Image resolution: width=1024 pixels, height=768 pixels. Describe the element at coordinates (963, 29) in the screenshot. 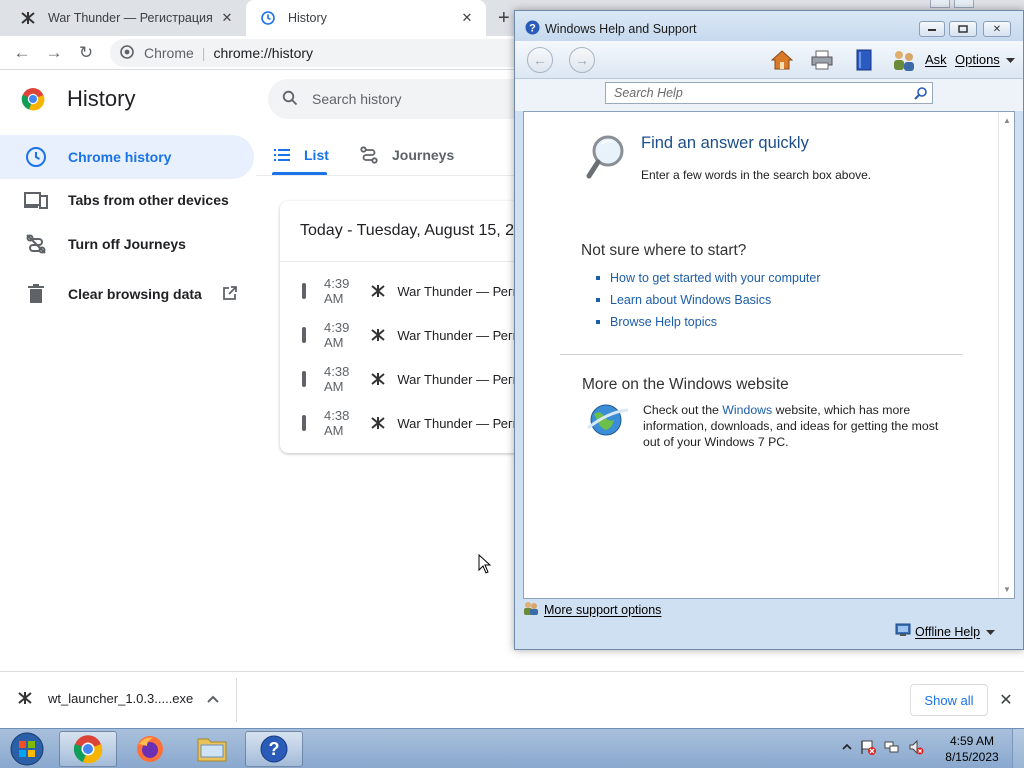

I see `maximize-button` at that location.